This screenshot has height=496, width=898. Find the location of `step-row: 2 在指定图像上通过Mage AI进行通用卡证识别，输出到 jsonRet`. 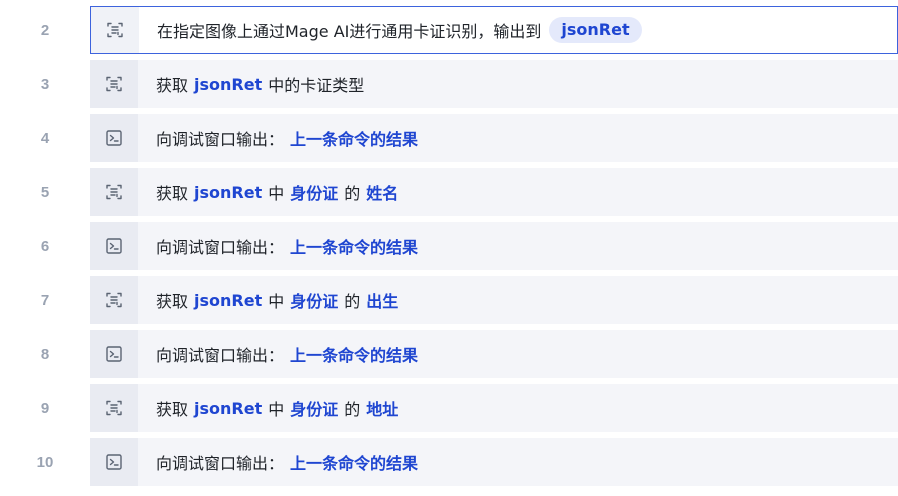

step-row: 2 在指定图像上通过Mage AI进行通用卡证识别，输出到 jsonRet is located at coordinates (449, 30).